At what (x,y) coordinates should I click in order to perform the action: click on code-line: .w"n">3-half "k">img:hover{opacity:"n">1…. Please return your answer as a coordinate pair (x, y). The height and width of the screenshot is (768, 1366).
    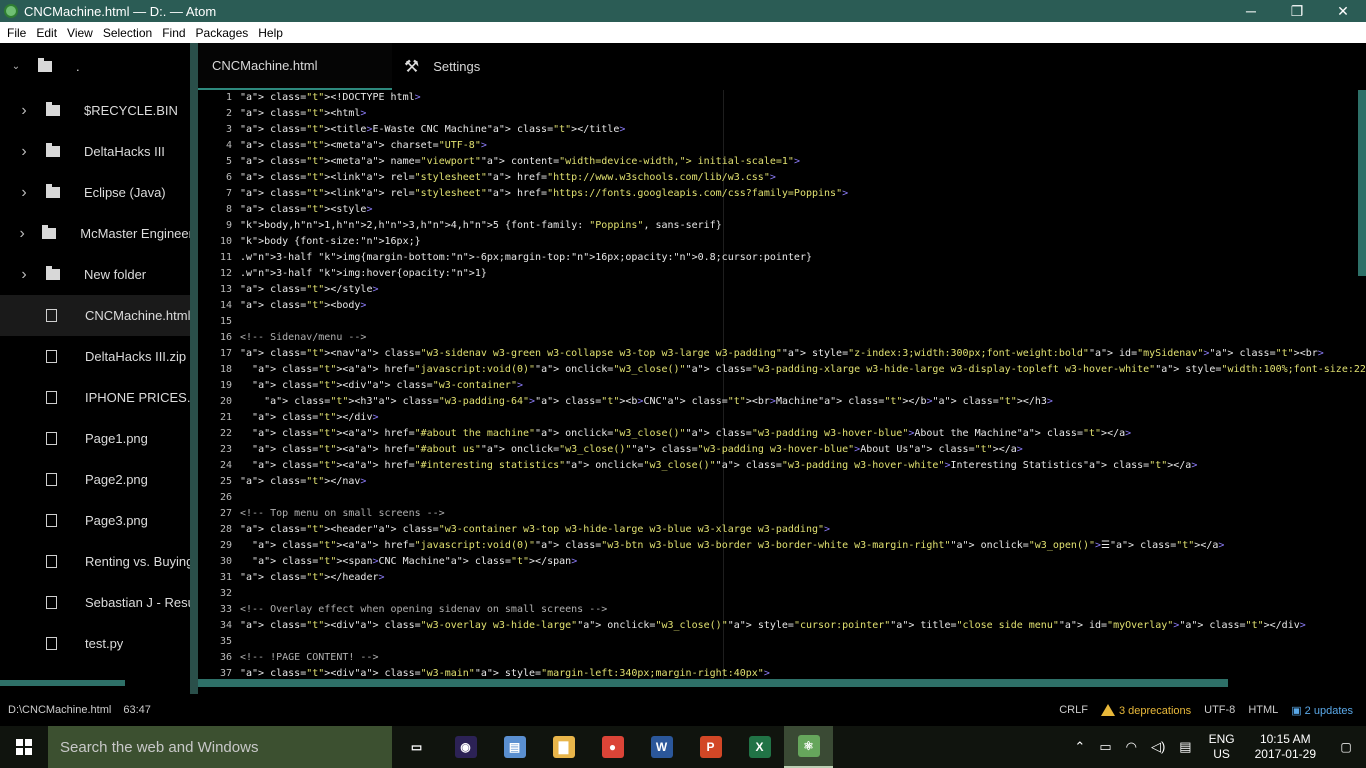
    Looking at the image, I should click on (795, 274).